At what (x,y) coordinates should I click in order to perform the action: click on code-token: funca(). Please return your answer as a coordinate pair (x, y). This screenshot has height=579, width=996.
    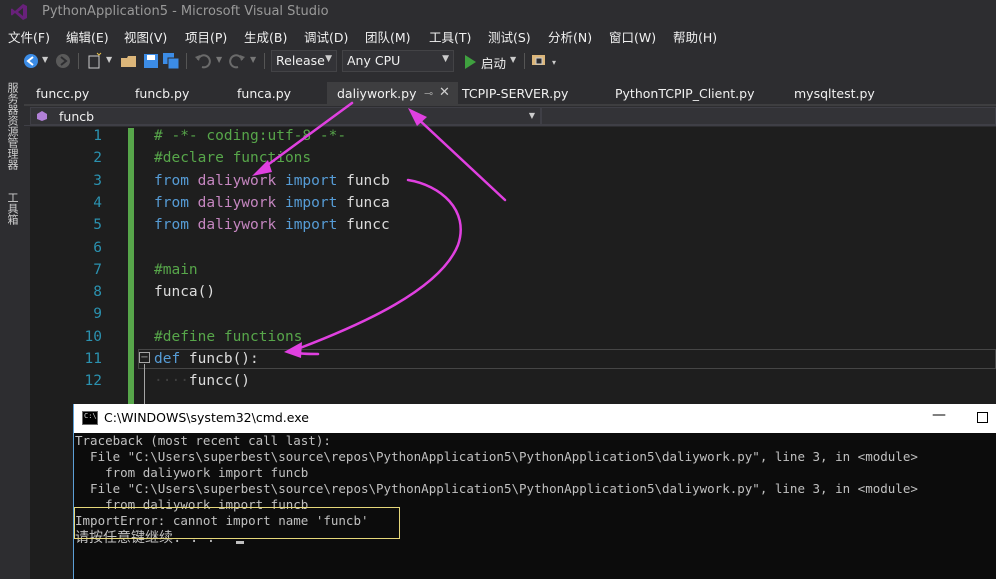
    Looking at the image, I should click on (185, 292).